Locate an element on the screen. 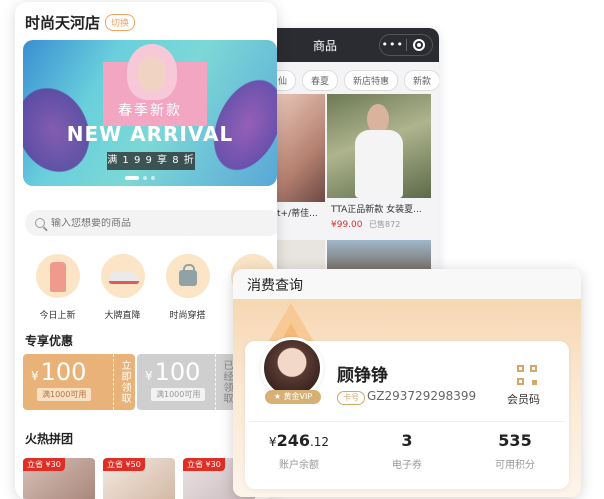  coat-icon is located at coordinates (57, 276).